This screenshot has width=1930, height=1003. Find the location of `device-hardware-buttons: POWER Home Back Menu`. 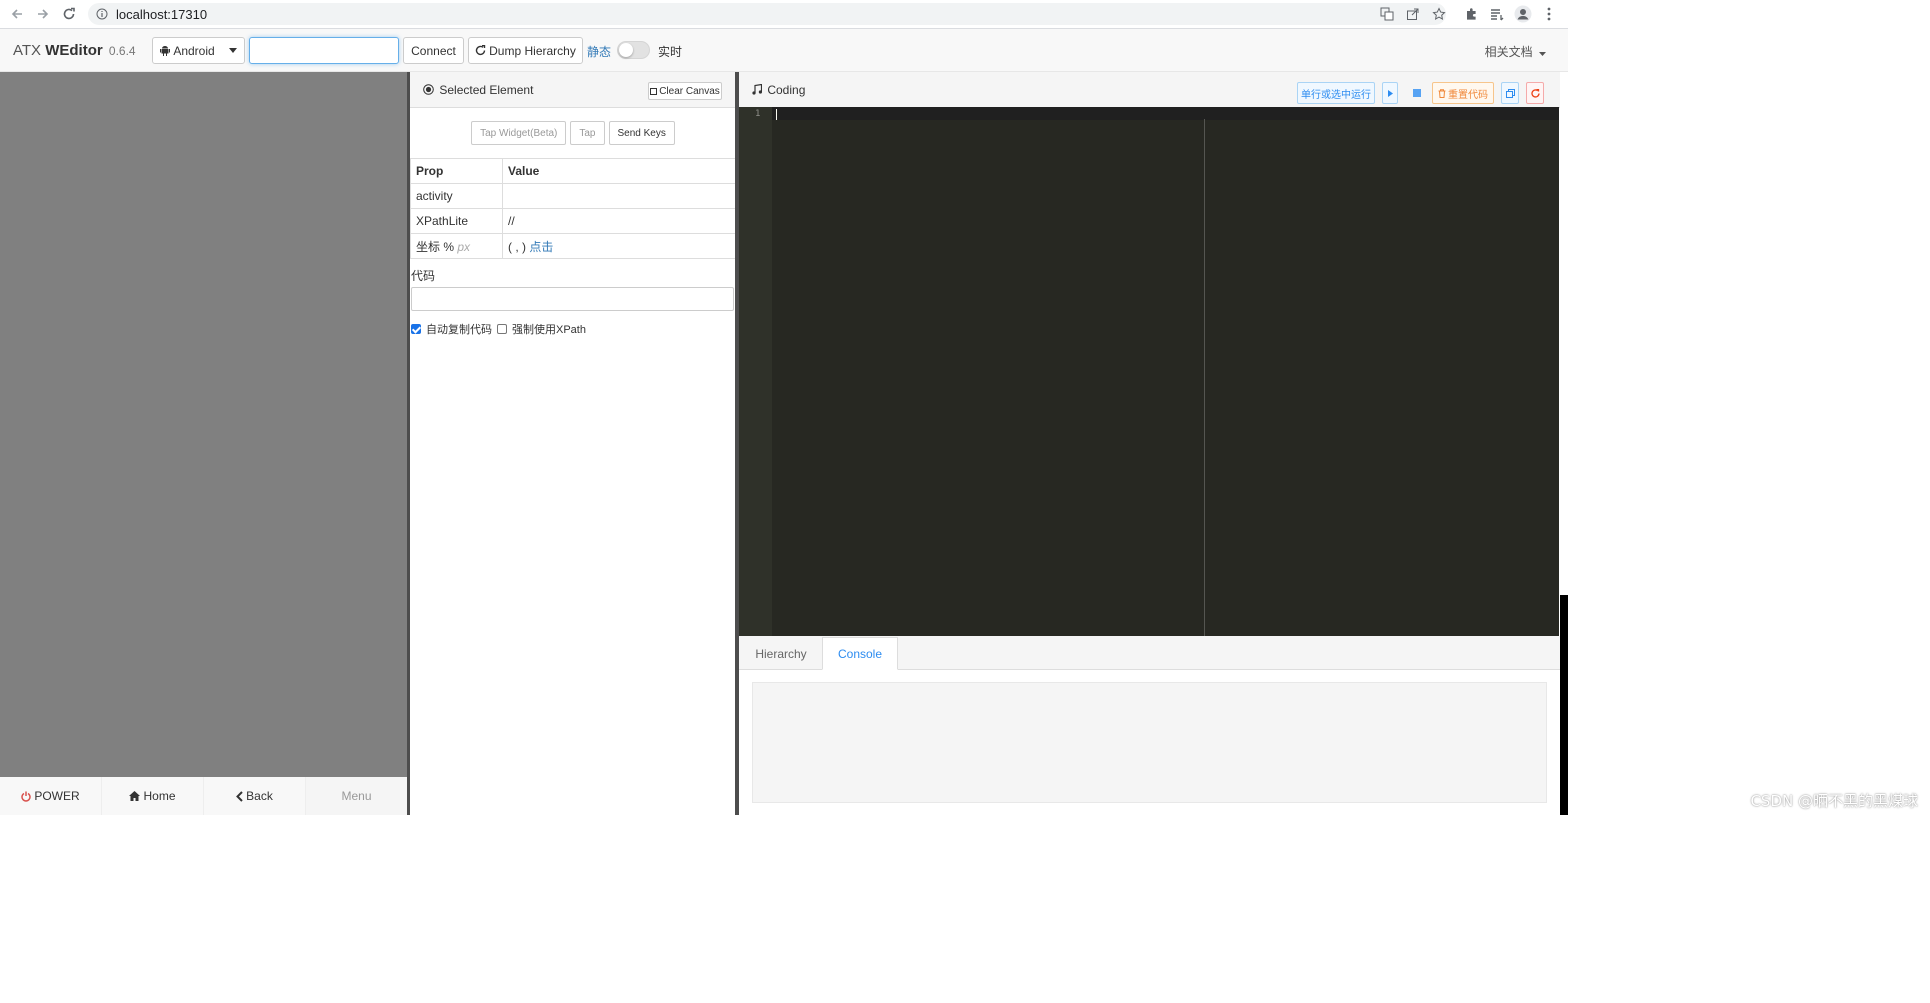

device-hardware-buttons: POWER Home Back Menu is located at coordinates (203, 796).